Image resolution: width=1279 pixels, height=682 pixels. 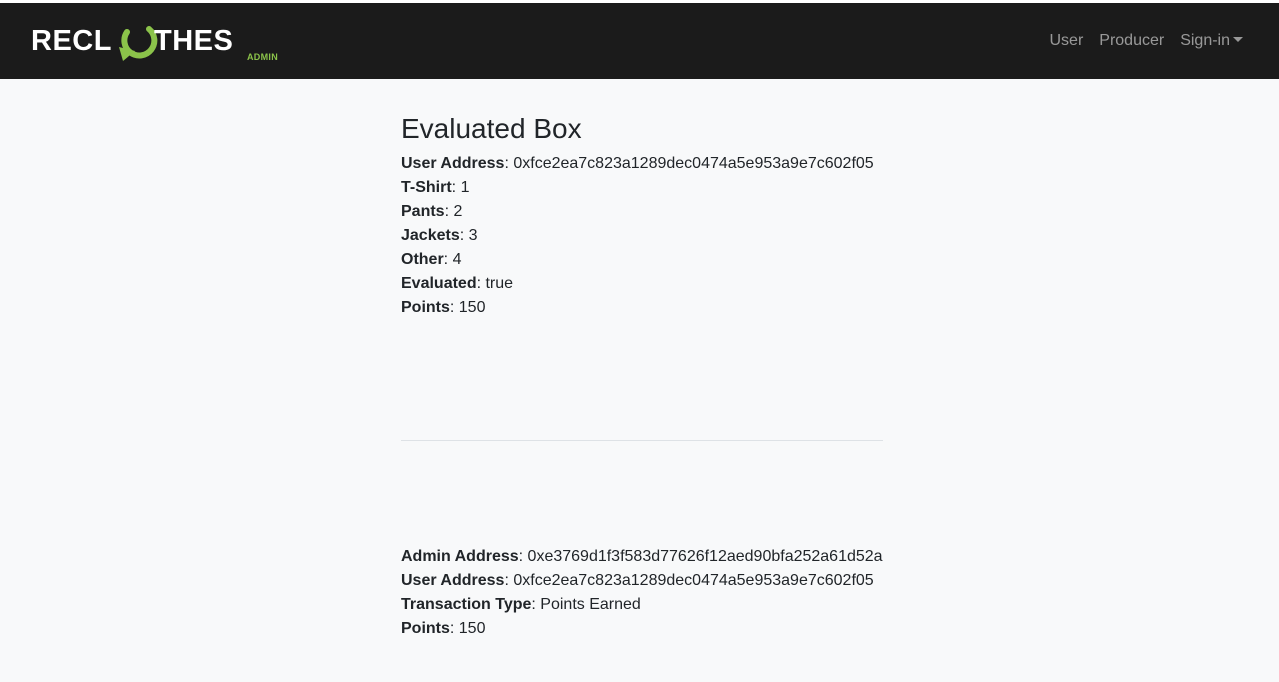 What do you see at coordinates (1238, 39) in the screenshot?
I see `caret-down-icon` at bounding box center [1238, 39].